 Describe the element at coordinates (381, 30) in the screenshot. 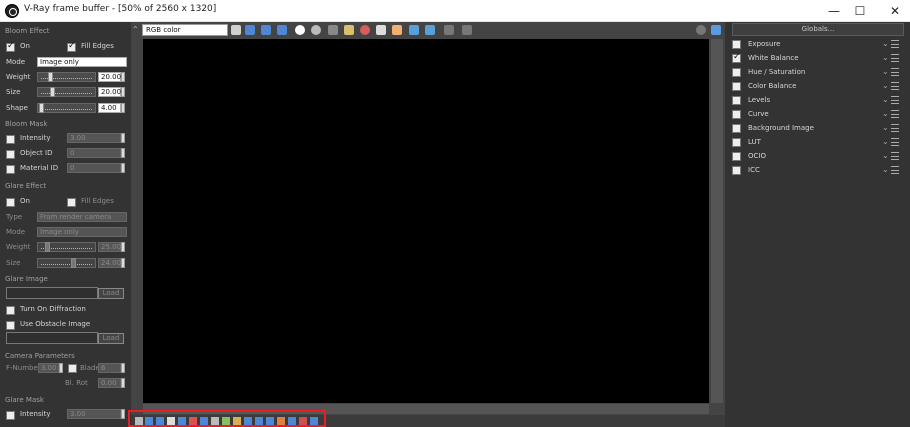

I see `cursor-icon` at that location.